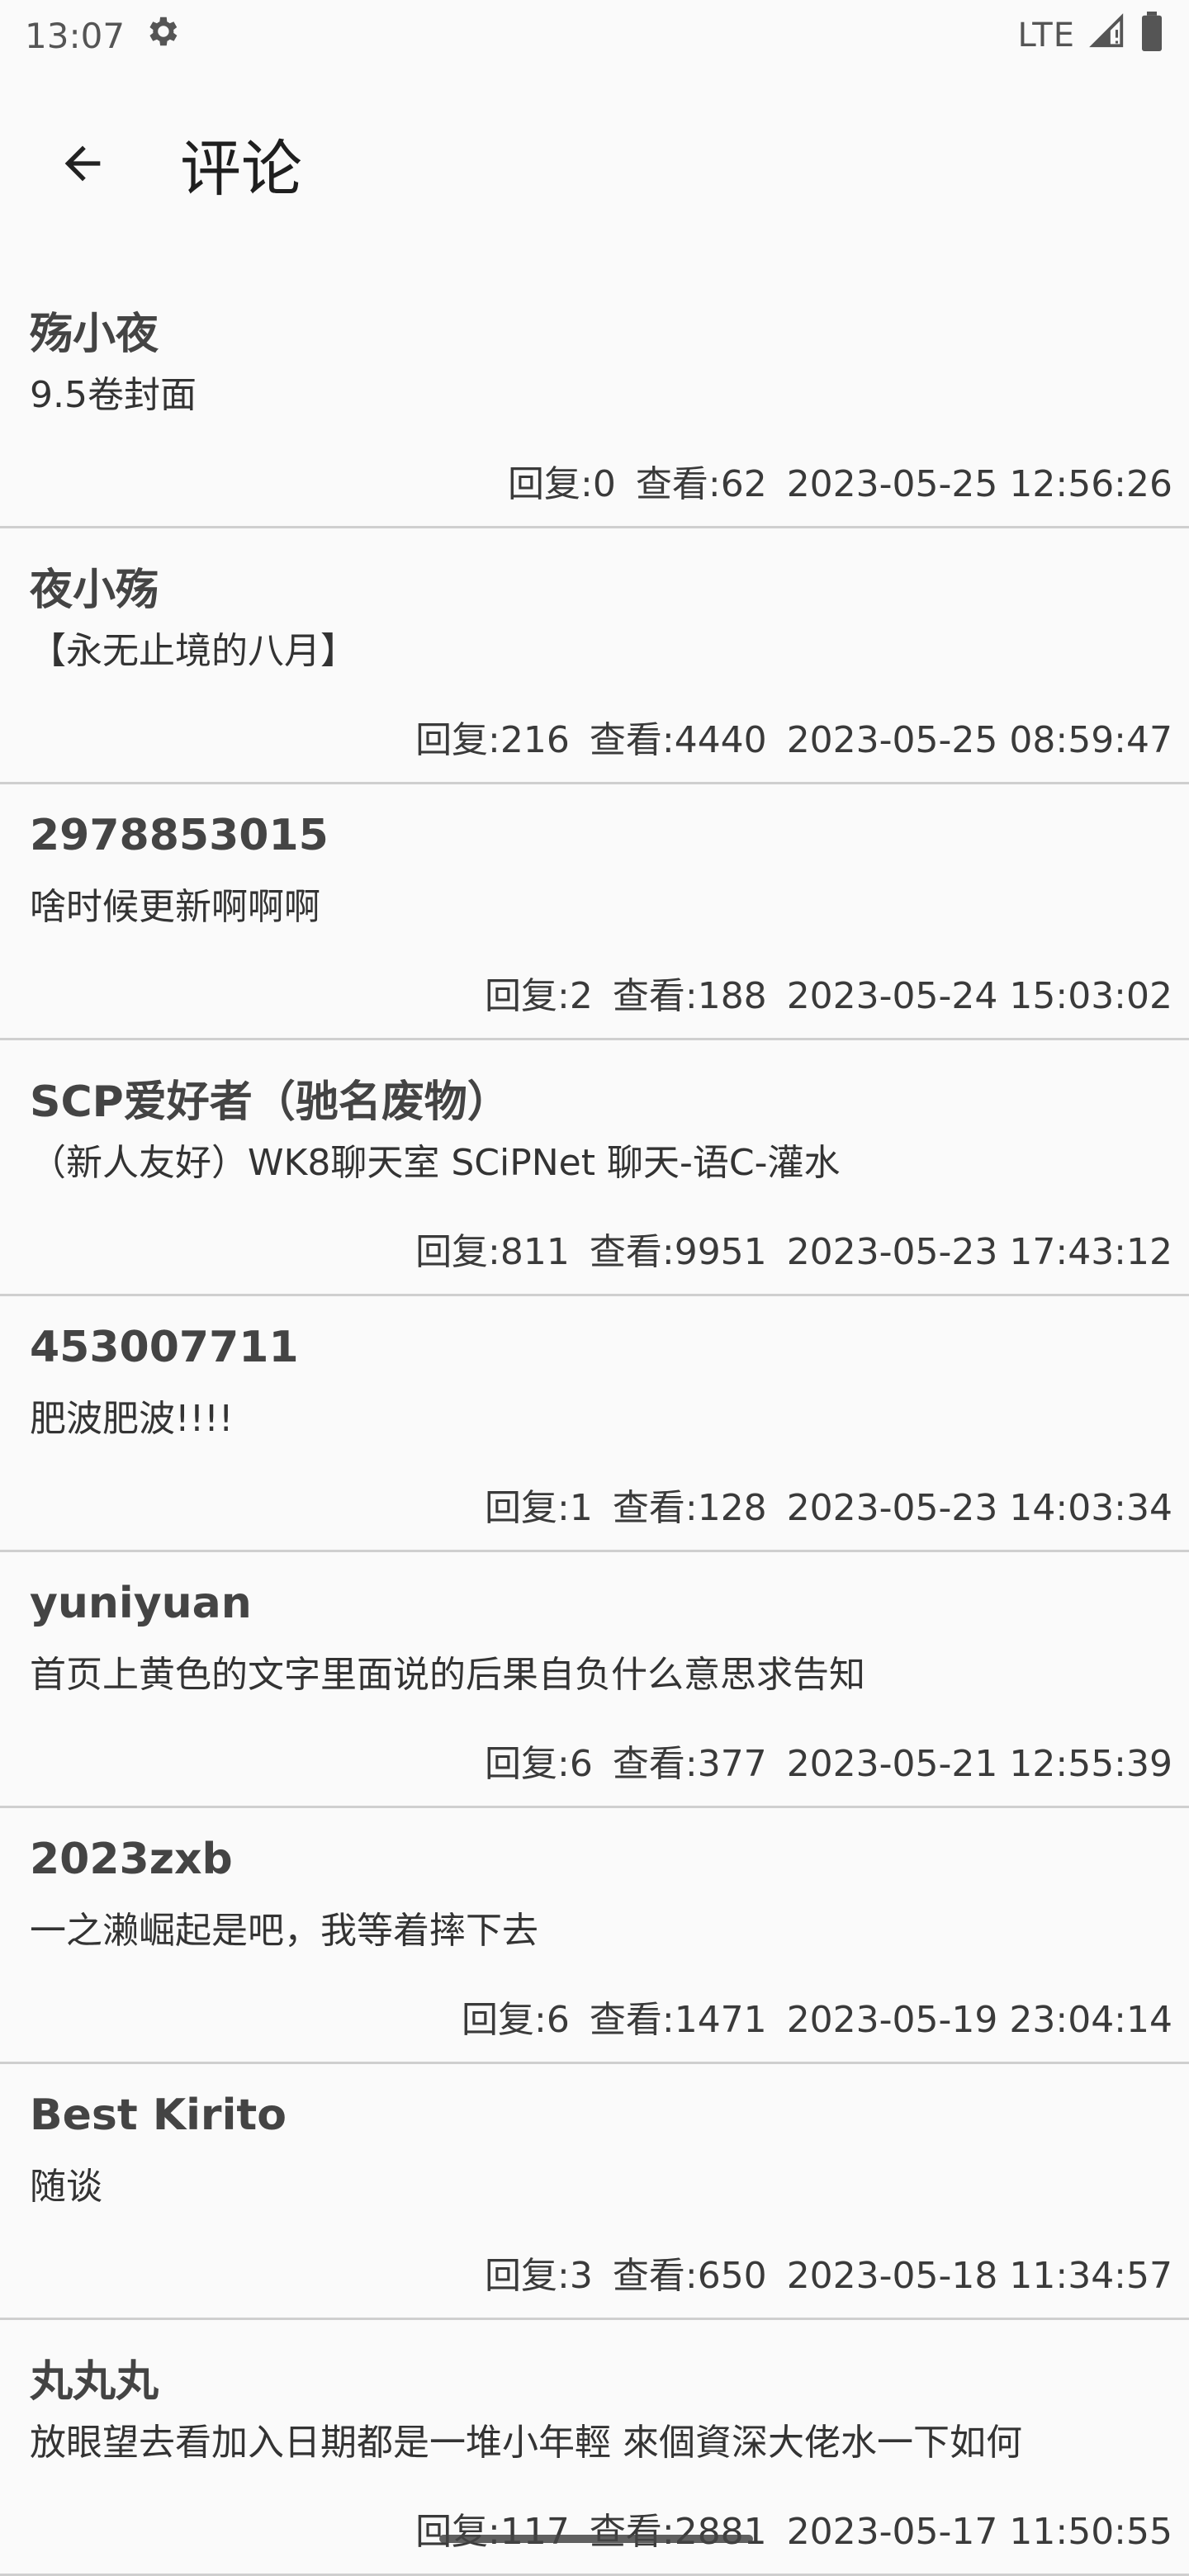 This screenshot has height=2576, width=1189. Describe the element at coordinates (270, 1102) in the screenshot. I see `comment-author: SCP爱好者（驰名废物）` at that location.